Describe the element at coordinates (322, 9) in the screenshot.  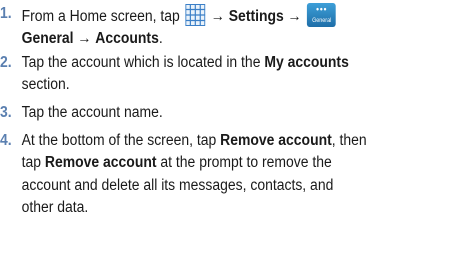
I see `more-dots-icon: •••` at that location.